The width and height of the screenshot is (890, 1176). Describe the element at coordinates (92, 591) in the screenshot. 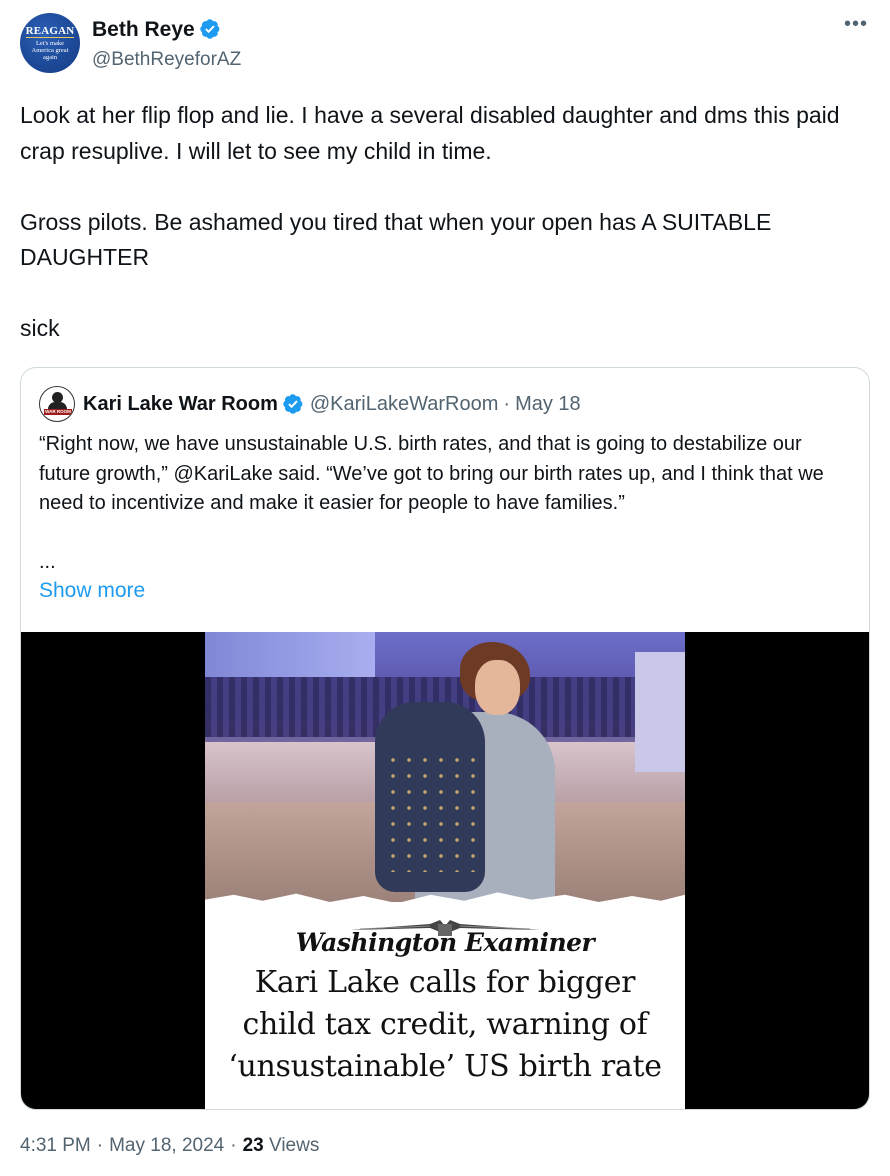

I see `show-more-link: Show more` at that location.